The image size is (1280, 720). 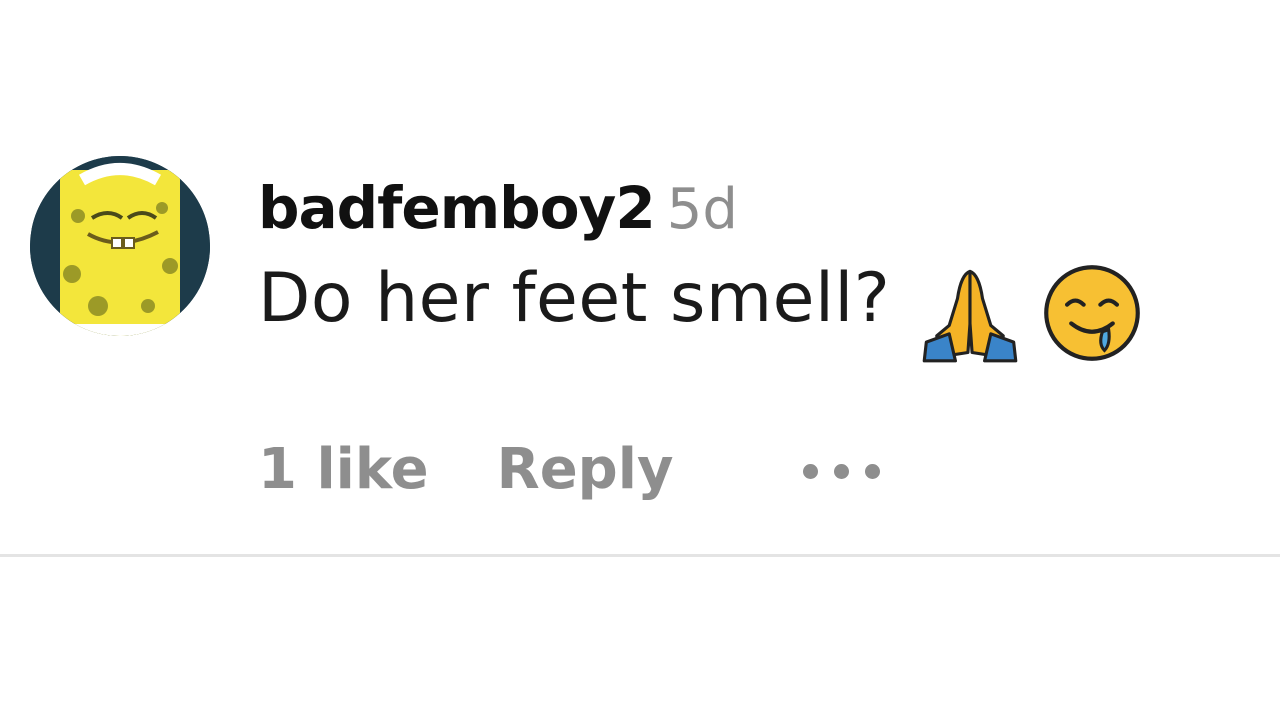 I want to click on comment-actions: 1 like Reply, so click(x=577, y=470).